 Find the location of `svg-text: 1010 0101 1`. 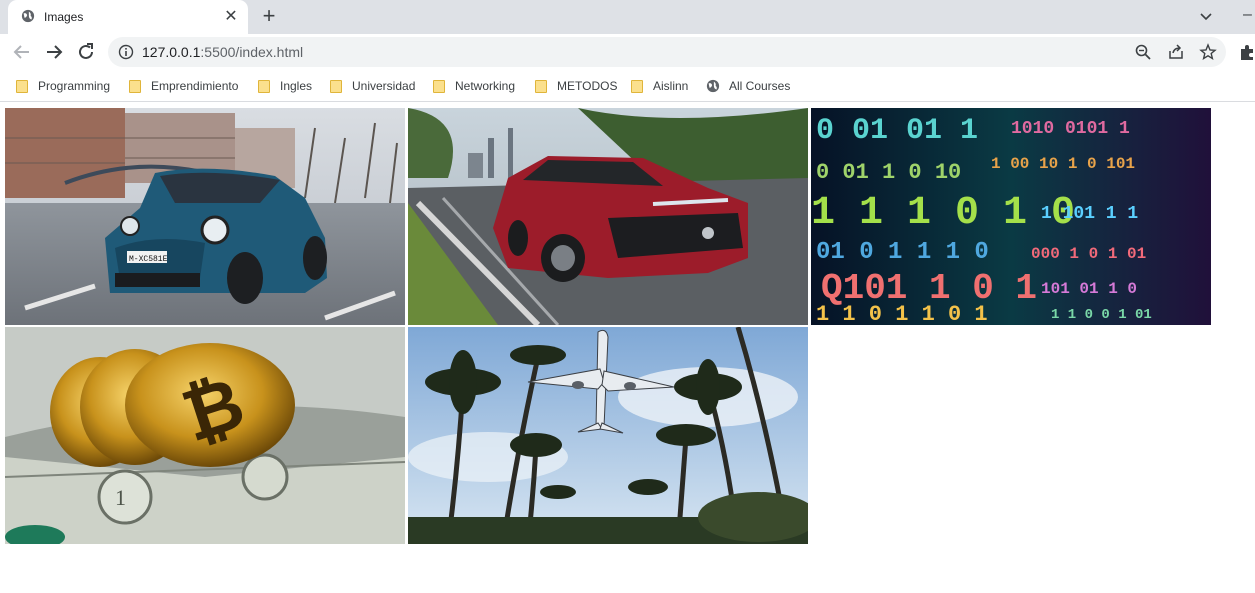

svg-text: 1010 0101 1 is located at coordinates (1070, 129).